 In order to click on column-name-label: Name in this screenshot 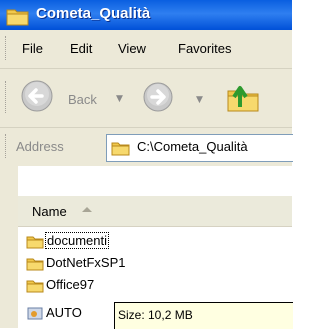, I will do `click(49, 211)`.